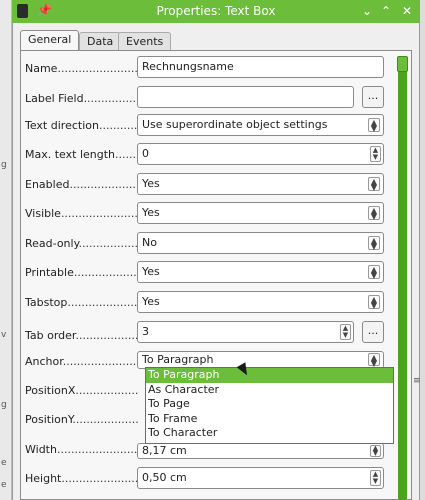  What do you see at coordinates (417, 381) in the screenshot?
I see `resize-grip-icon: ≡` at bounding box center [417, 381].